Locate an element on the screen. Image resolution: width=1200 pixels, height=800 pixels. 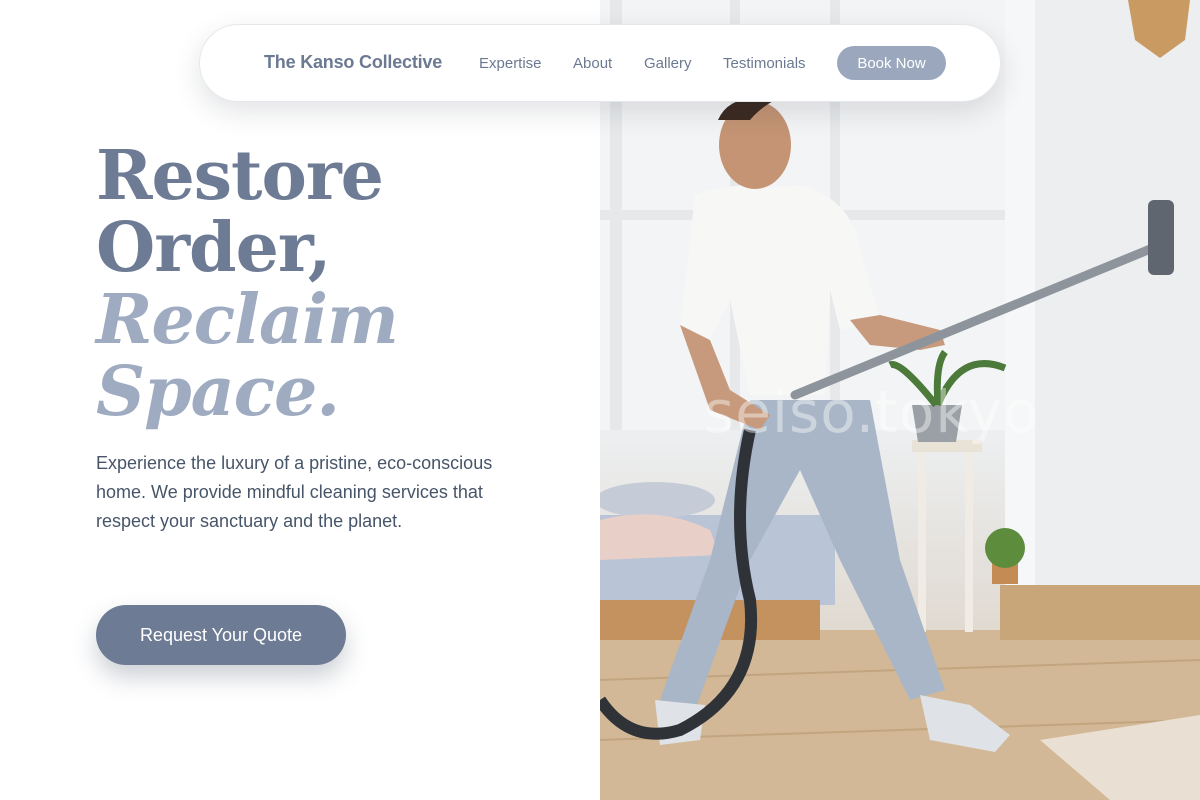
brand-logo: The Kanso Collective is located at coordinates (353, 62).